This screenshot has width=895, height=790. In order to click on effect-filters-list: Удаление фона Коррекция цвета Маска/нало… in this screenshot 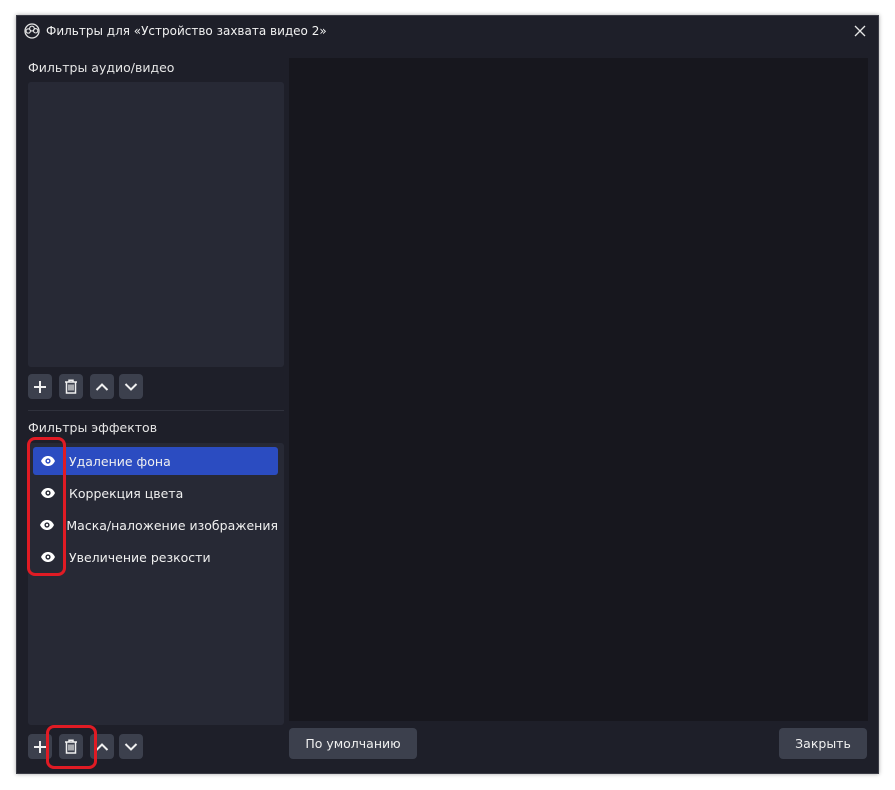, I will do `click(156, 584)`.